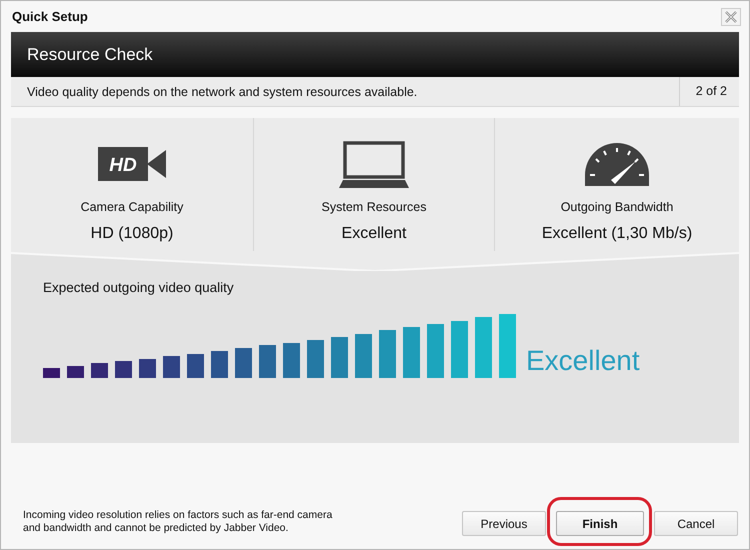 The width and height of the screenshot is (750, 550). I want to click on card-label: System Resources, so click(374, 207).